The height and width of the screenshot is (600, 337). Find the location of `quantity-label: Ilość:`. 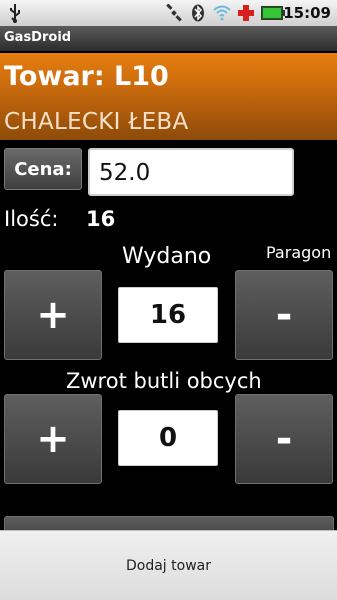

quantity-label: Ilość: is located at coordinates (31, 219).